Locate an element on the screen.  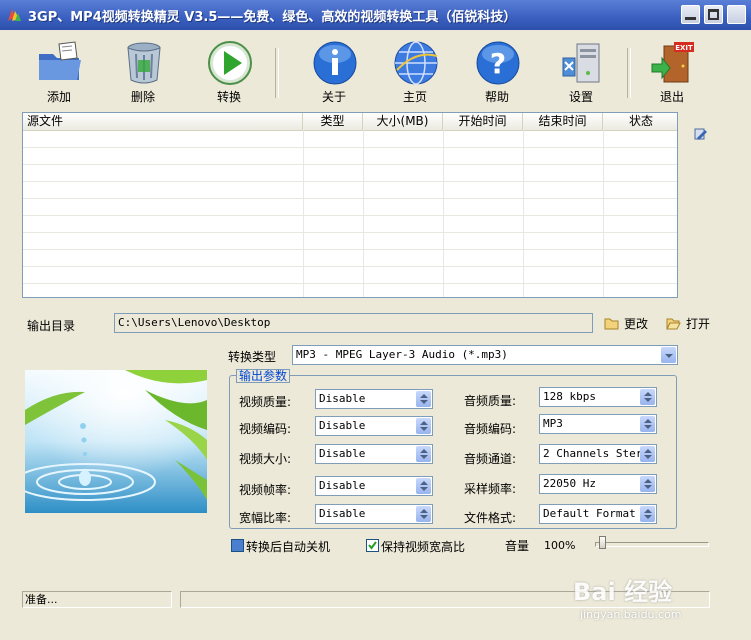
frame-rate-value: Disable is located at coordinates (342, 485).